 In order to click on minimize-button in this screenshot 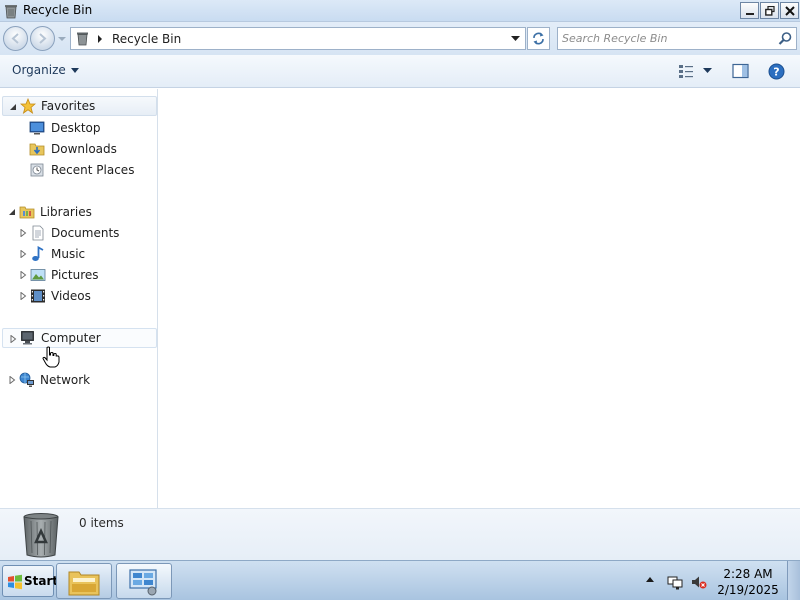, I will do `click(749, 10)`.